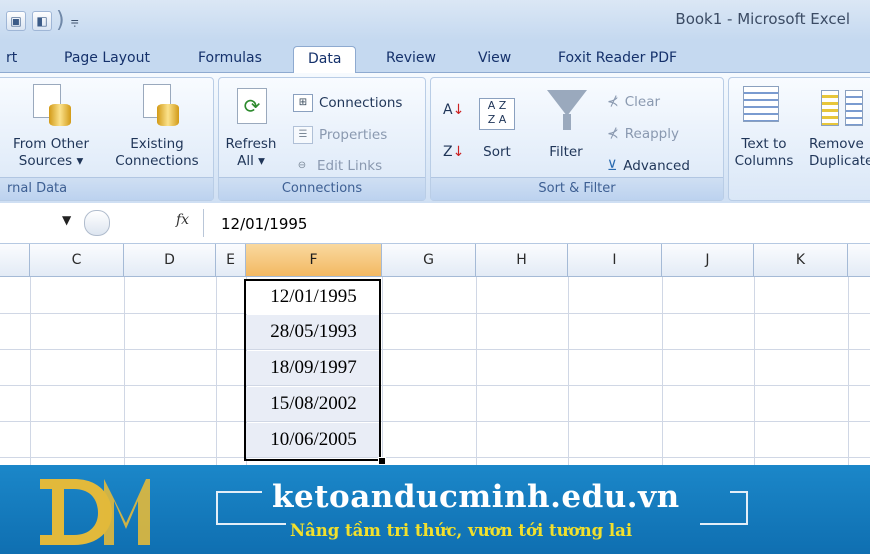 The image size is (870, 554). I want to click on from-other-sources-label: From Other Sources ▾, so click(51, 152).